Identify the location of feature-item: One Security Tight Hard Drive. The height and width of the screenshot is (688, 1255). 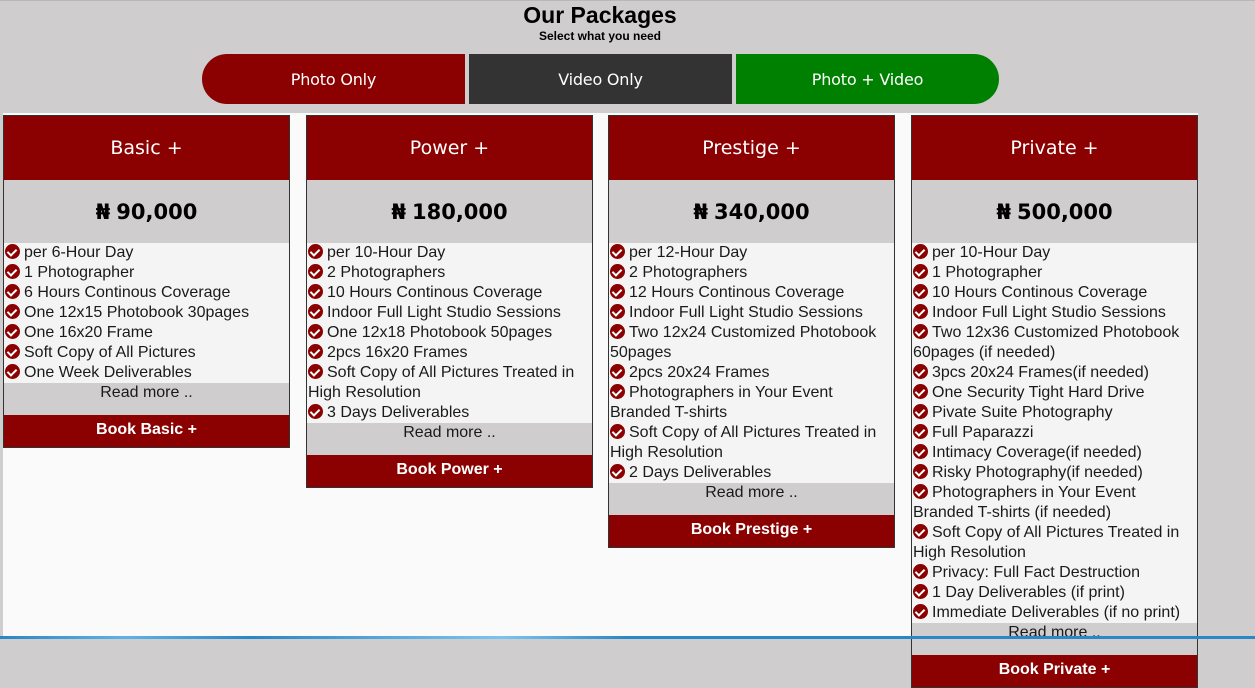
(1054, 393).